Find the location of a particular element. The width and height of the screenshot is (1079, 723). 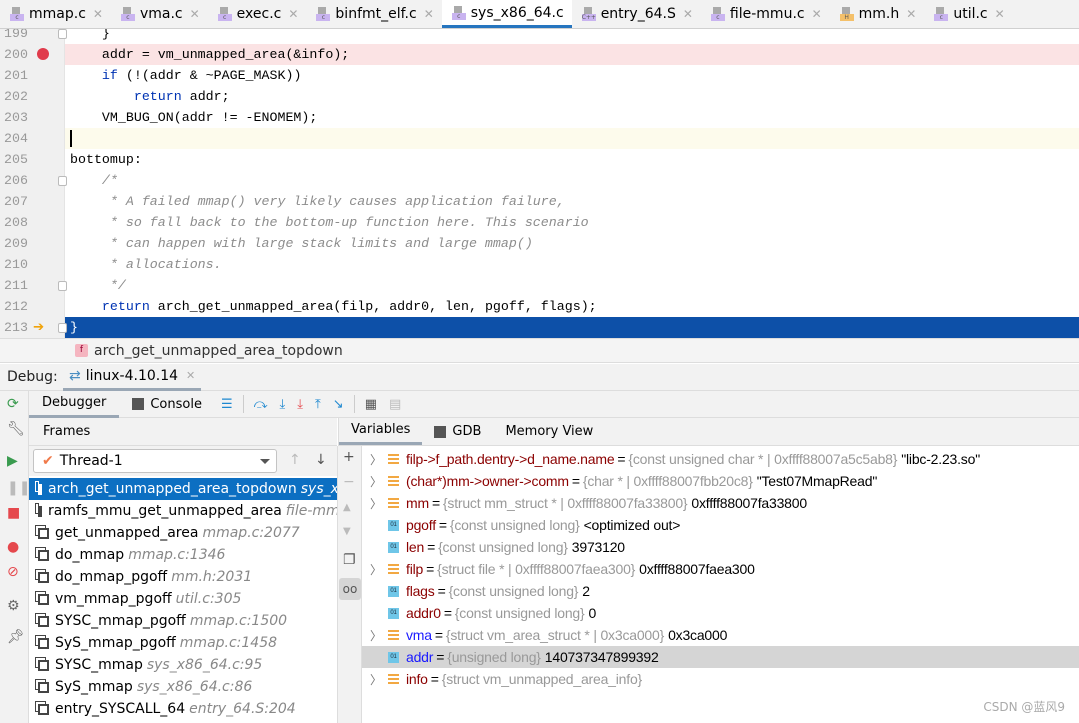

stack-frame: do_mmap_pgoff mm.h:2031 is located at coordinates (183, 577).